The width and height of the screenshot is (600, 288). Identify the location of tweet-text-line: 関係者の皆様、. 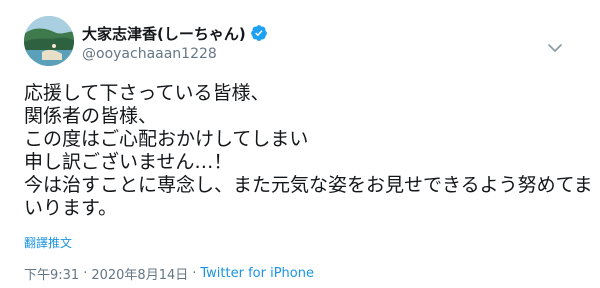
(91, 116).